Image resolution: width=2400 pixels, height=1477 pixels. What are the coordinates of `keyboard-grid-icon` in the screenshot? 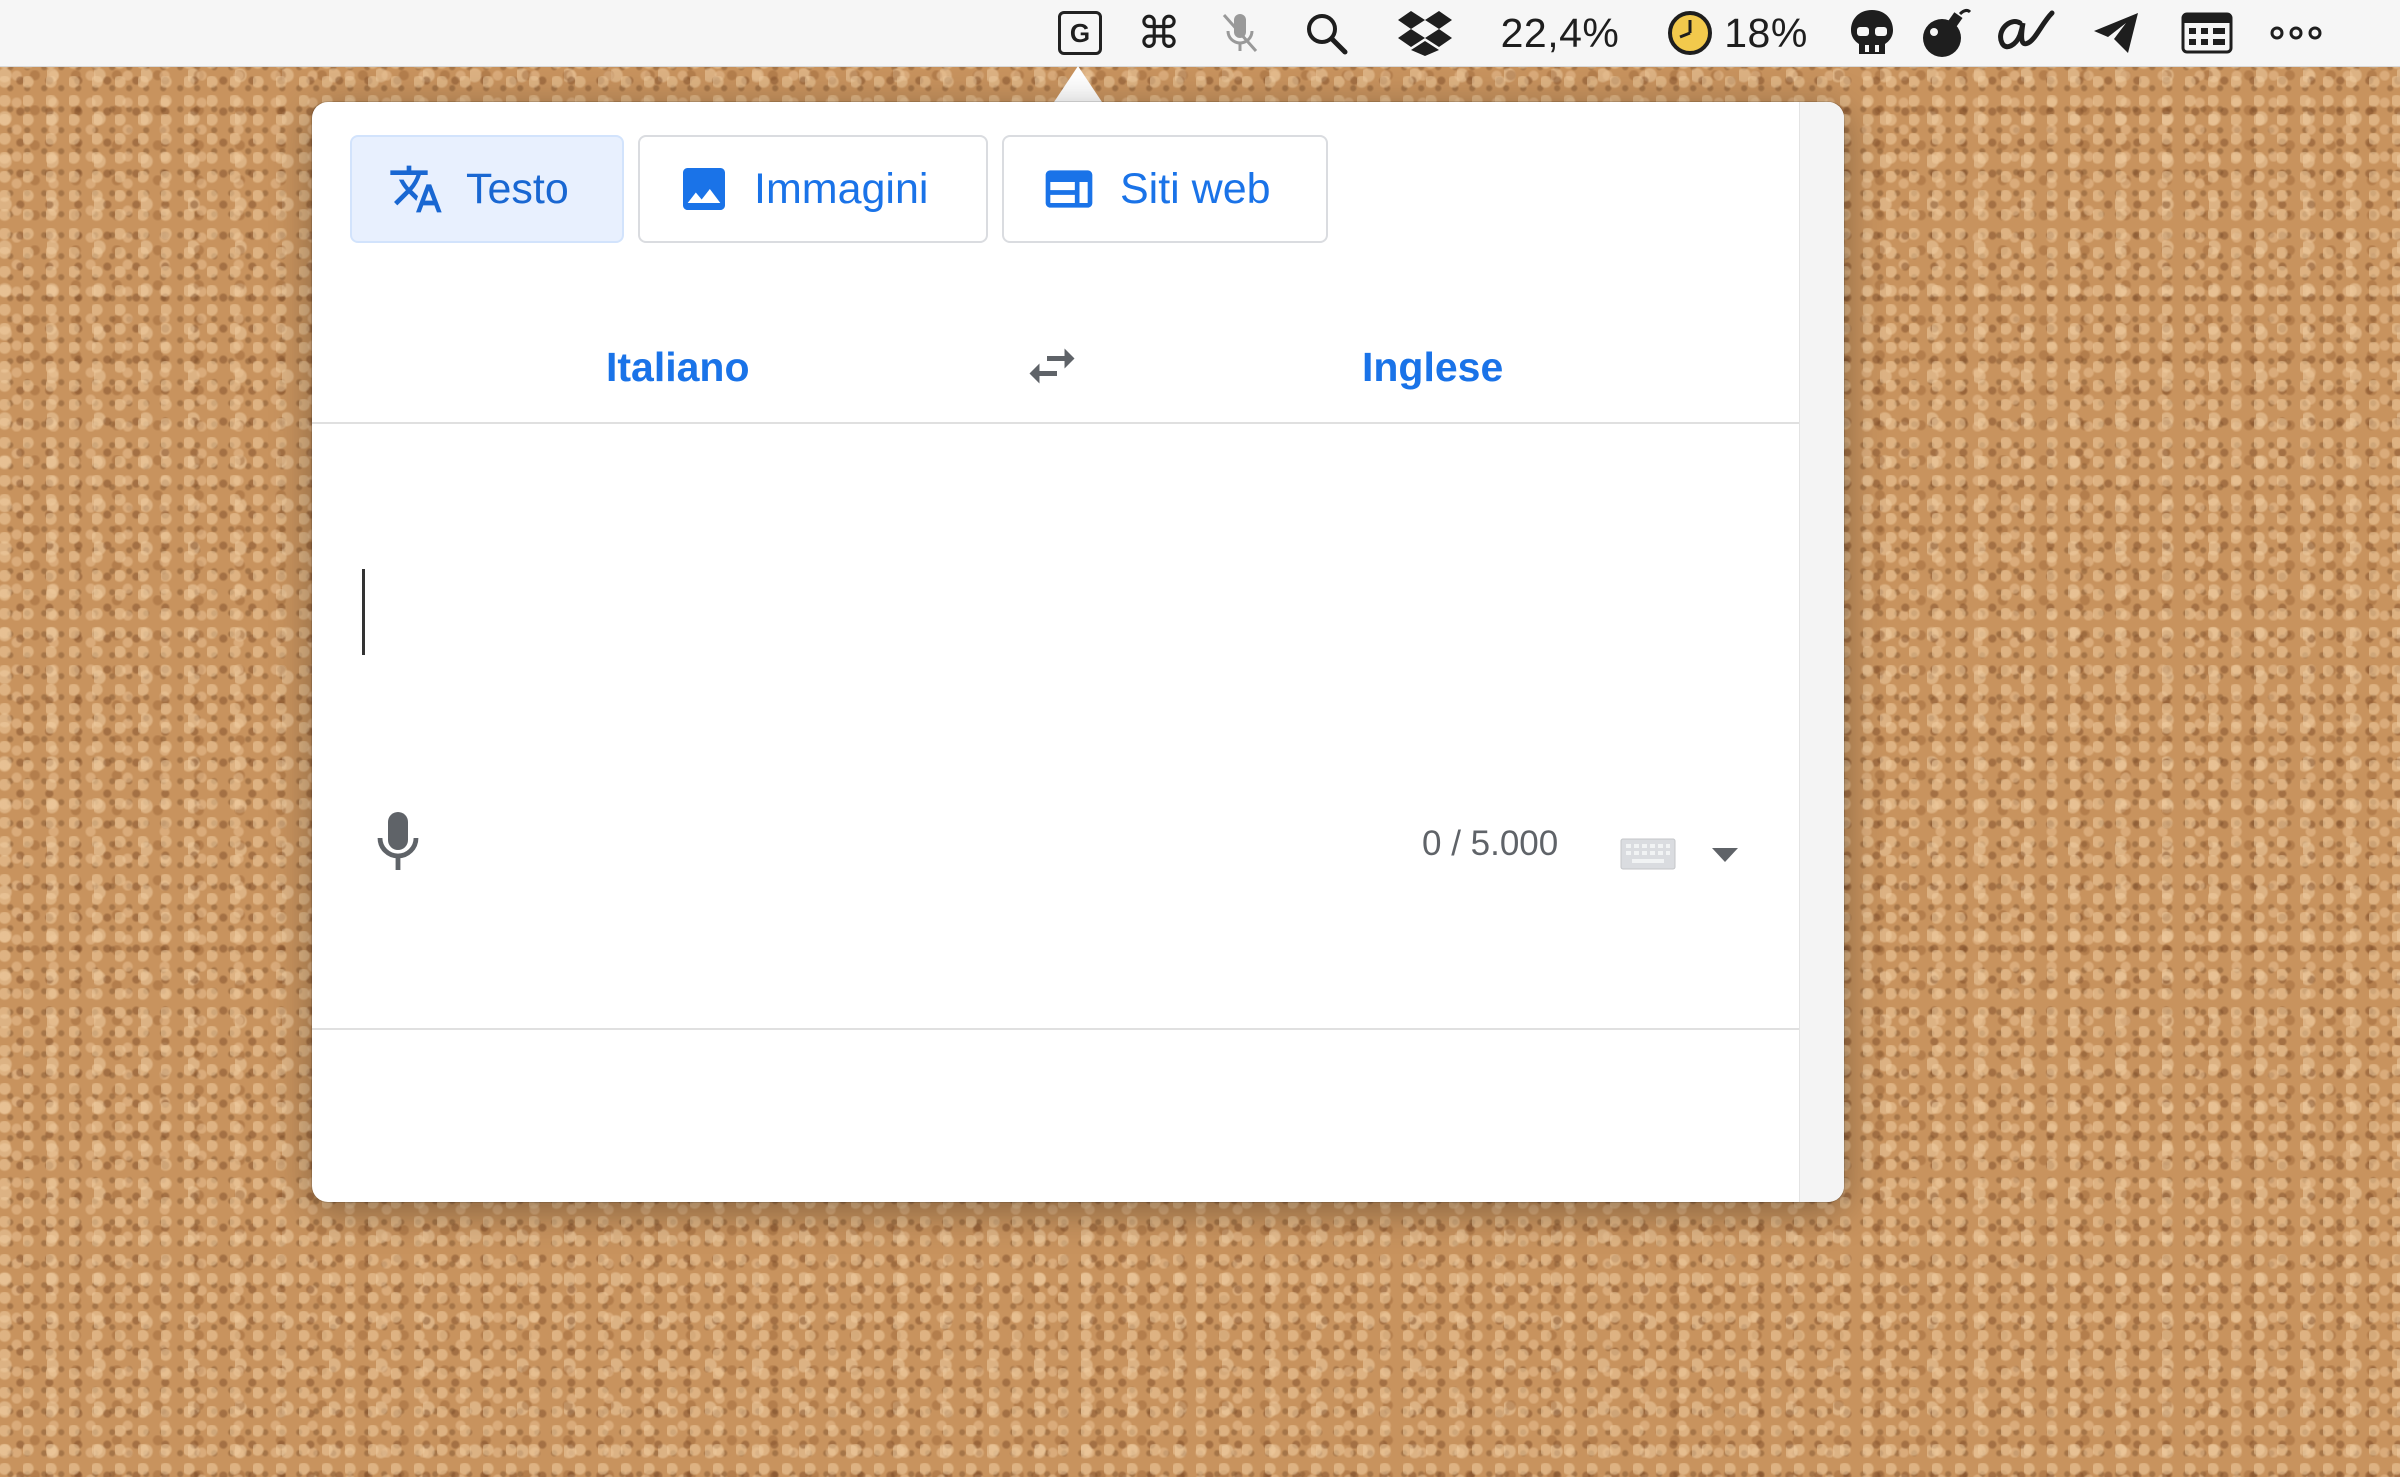 It's located at (2207, 33).